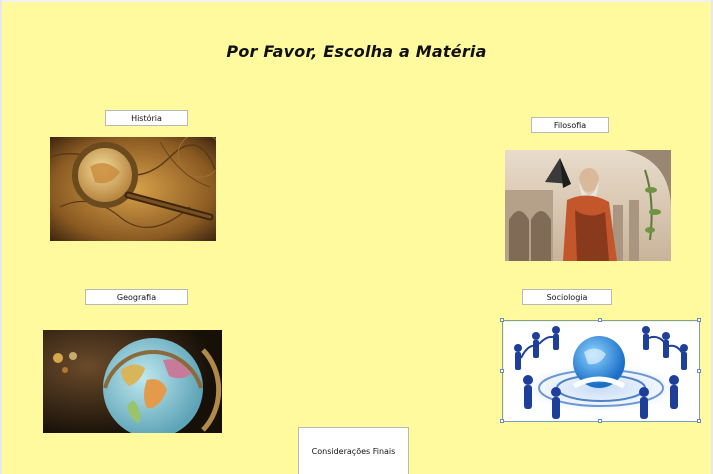 The height and width of the screenshot is (474, 713). I want to click on filosofia-image, so click(588, 205).